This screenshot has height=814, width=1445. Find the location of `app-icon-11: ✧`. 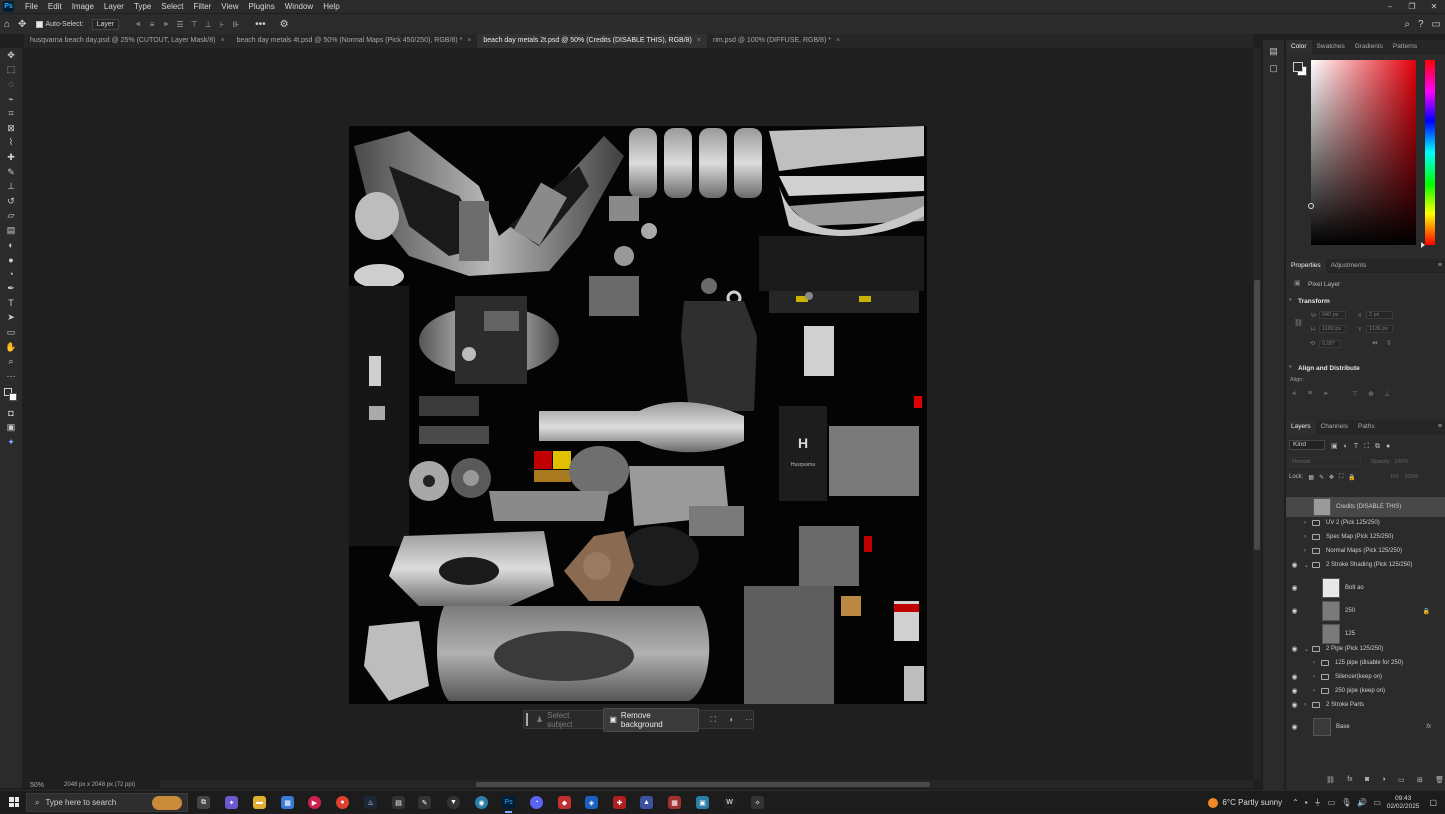

app-icon-11: ✧ is located at coordinates (757, 802).